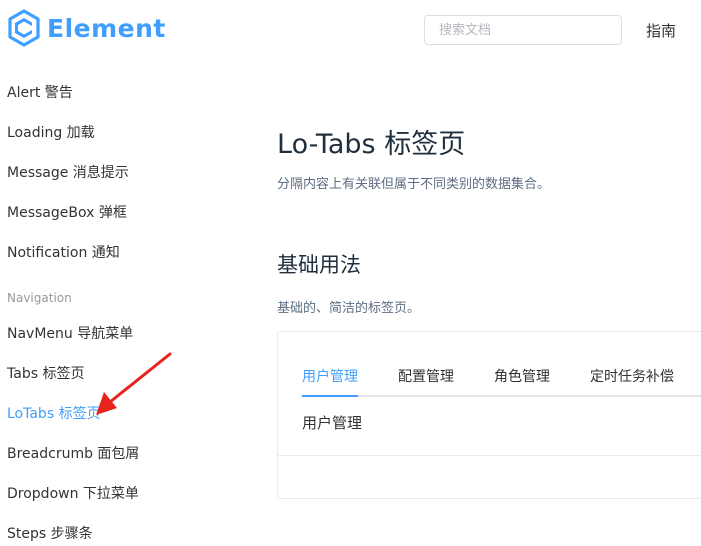  Describe the element at coordinates (489, 455) in the screenshot. I see `demo-divider` at that location.